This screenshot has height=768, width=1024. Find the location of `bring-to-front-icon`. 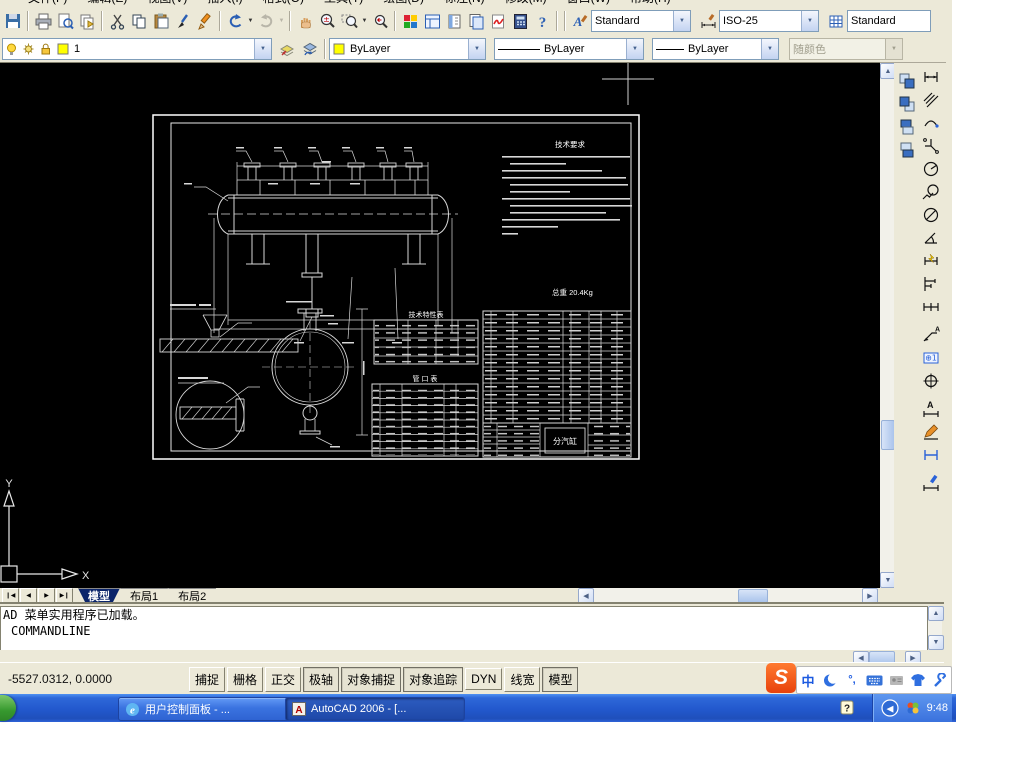

bring-to-front-icon is located at coordinates (907, 80).